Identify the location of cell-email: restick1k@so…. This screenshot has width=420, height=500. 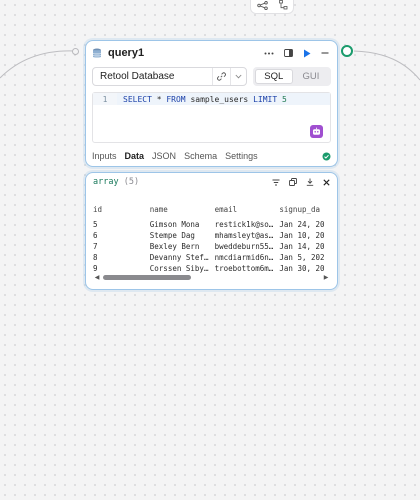
(244, 224).